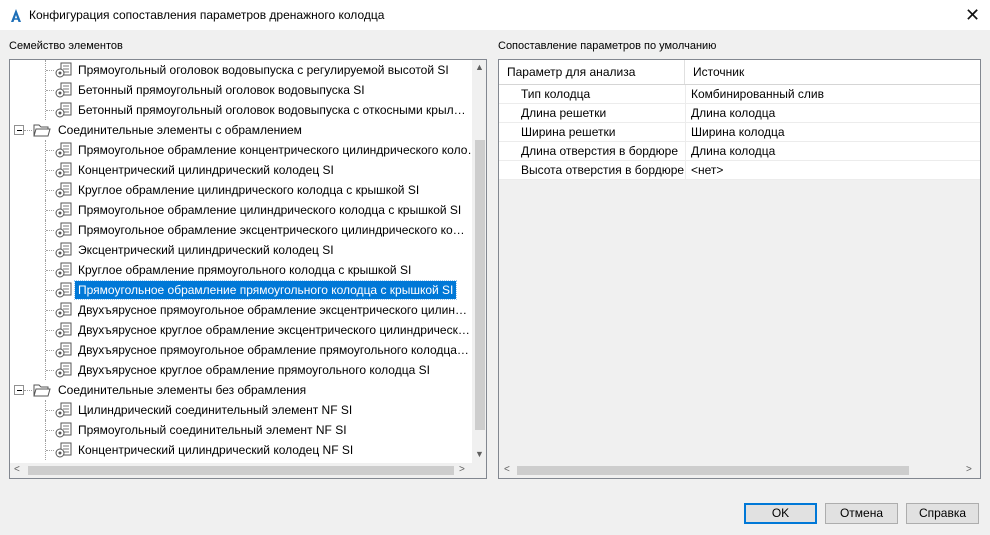 Image resolution: width=990 pixels, height=535 pixels. What do you see at coordinates (942, 513) in the screenshot?
I see `help-button: Справка` at bounding box center [942, 513].